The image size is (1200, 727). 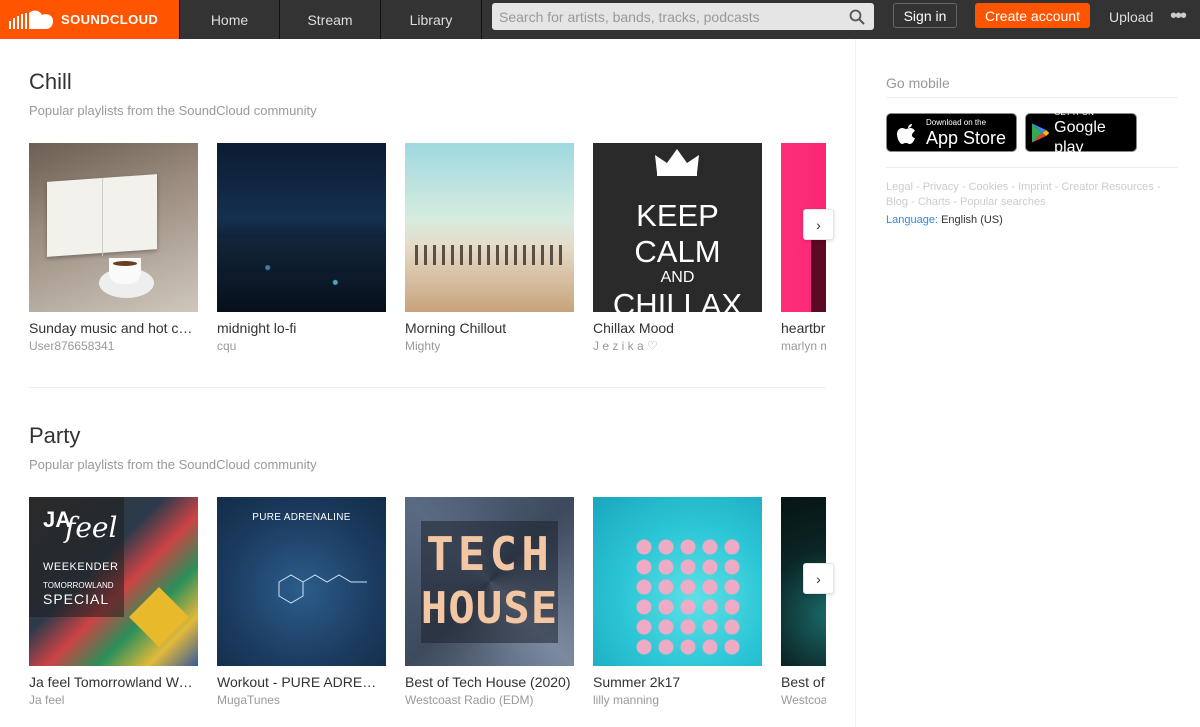 I want to click on brand-name: SOUNDCLOUD, so click(x=110, y=19).